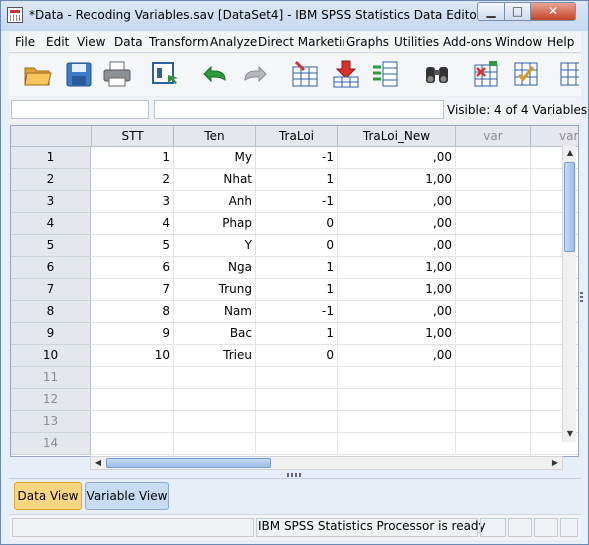 The image size is (589, 545). What do you see at coordinates (51, 312) in the screenshot?
I see `row-header: 8` at bounding box center [51, 312].